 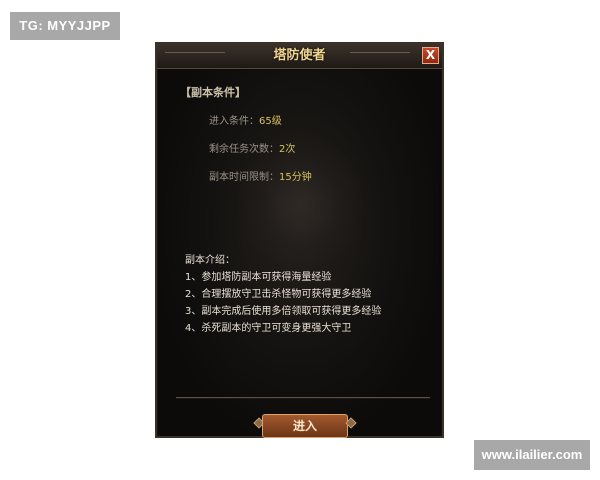 What do you see at coordinates (301, 203) in the screenshot?
I see `dragon-emblem-background` at bounding box center [301, 203].